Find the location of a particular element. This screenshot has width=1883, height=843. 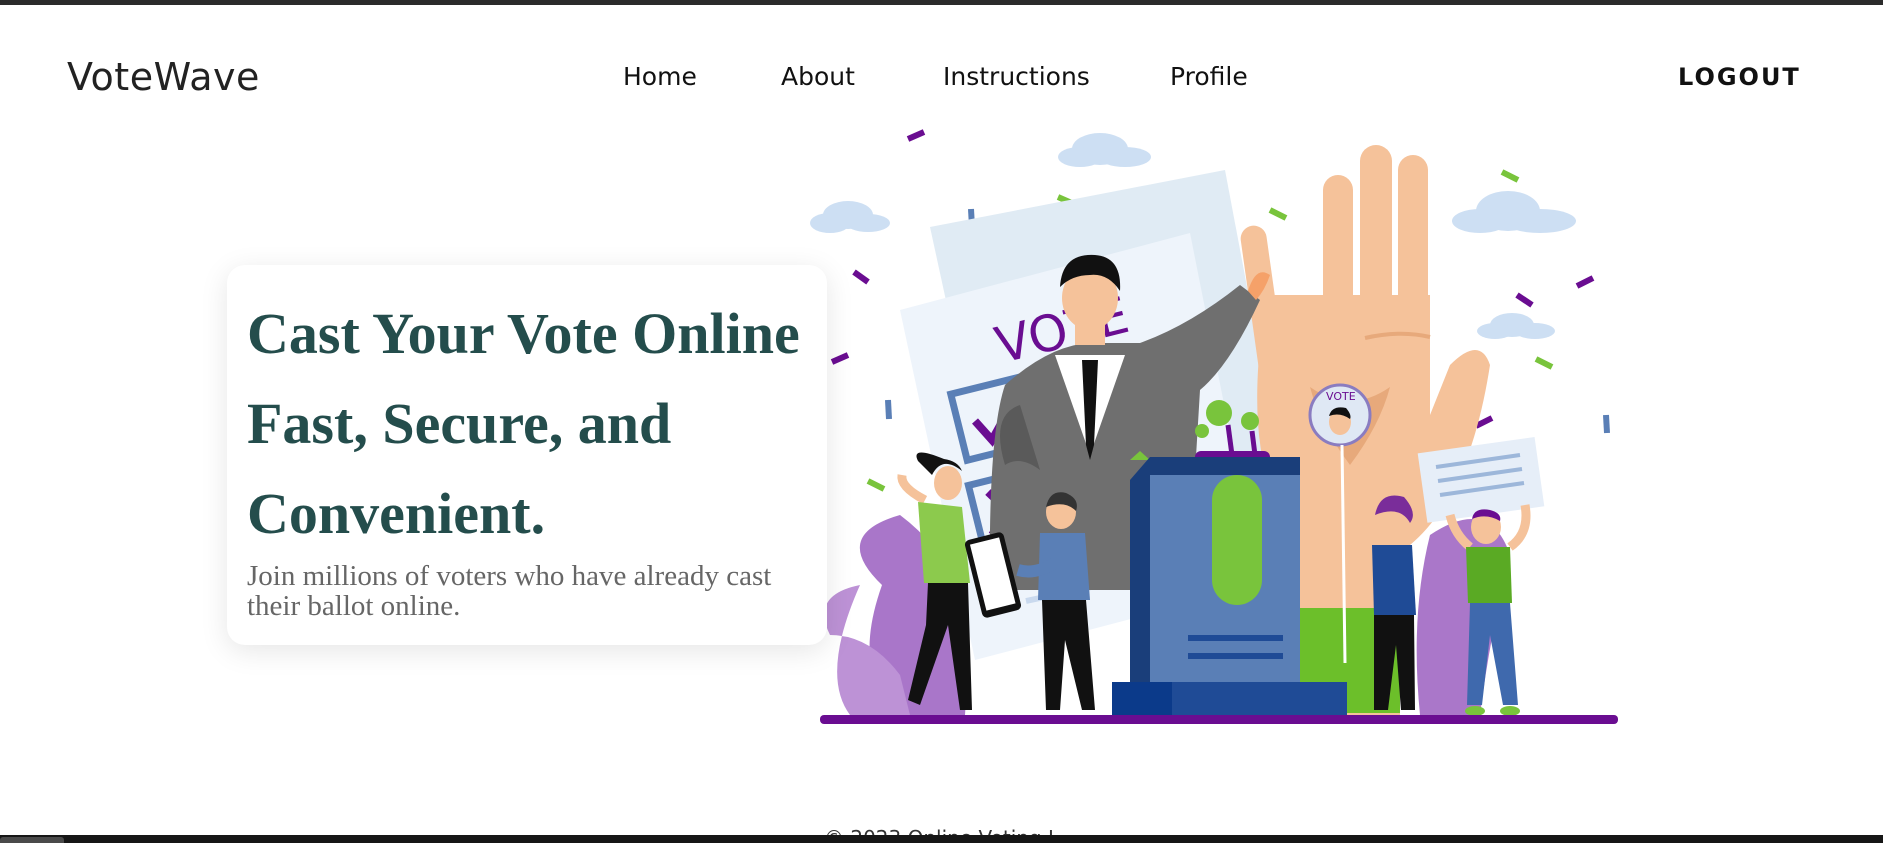

hero-title-line-3: Convenient. is located at coordinates (396, 513).